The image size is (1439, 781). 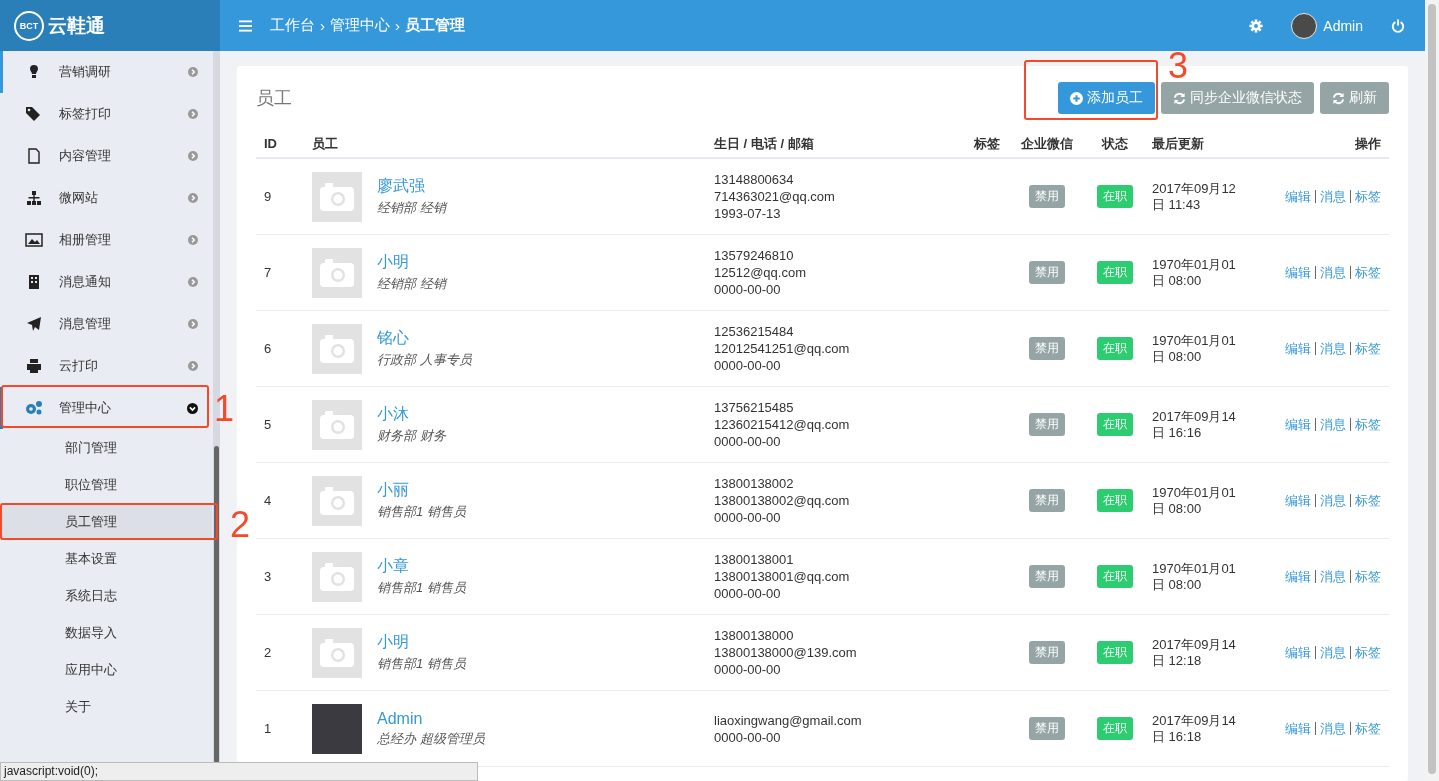 What do you see at coordinates (1194, 424) in the screenshot?
I see `updated-time: 2017年09月14日 16:16` at bounding box center [1194, 424].